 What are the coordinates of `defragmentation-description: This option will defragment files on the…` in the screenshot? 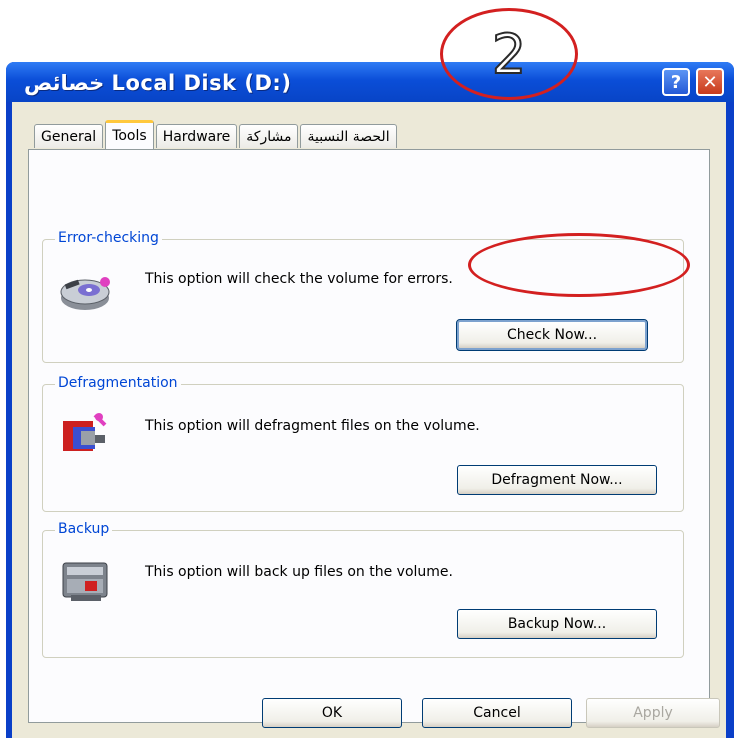 It's located at (312, 426).